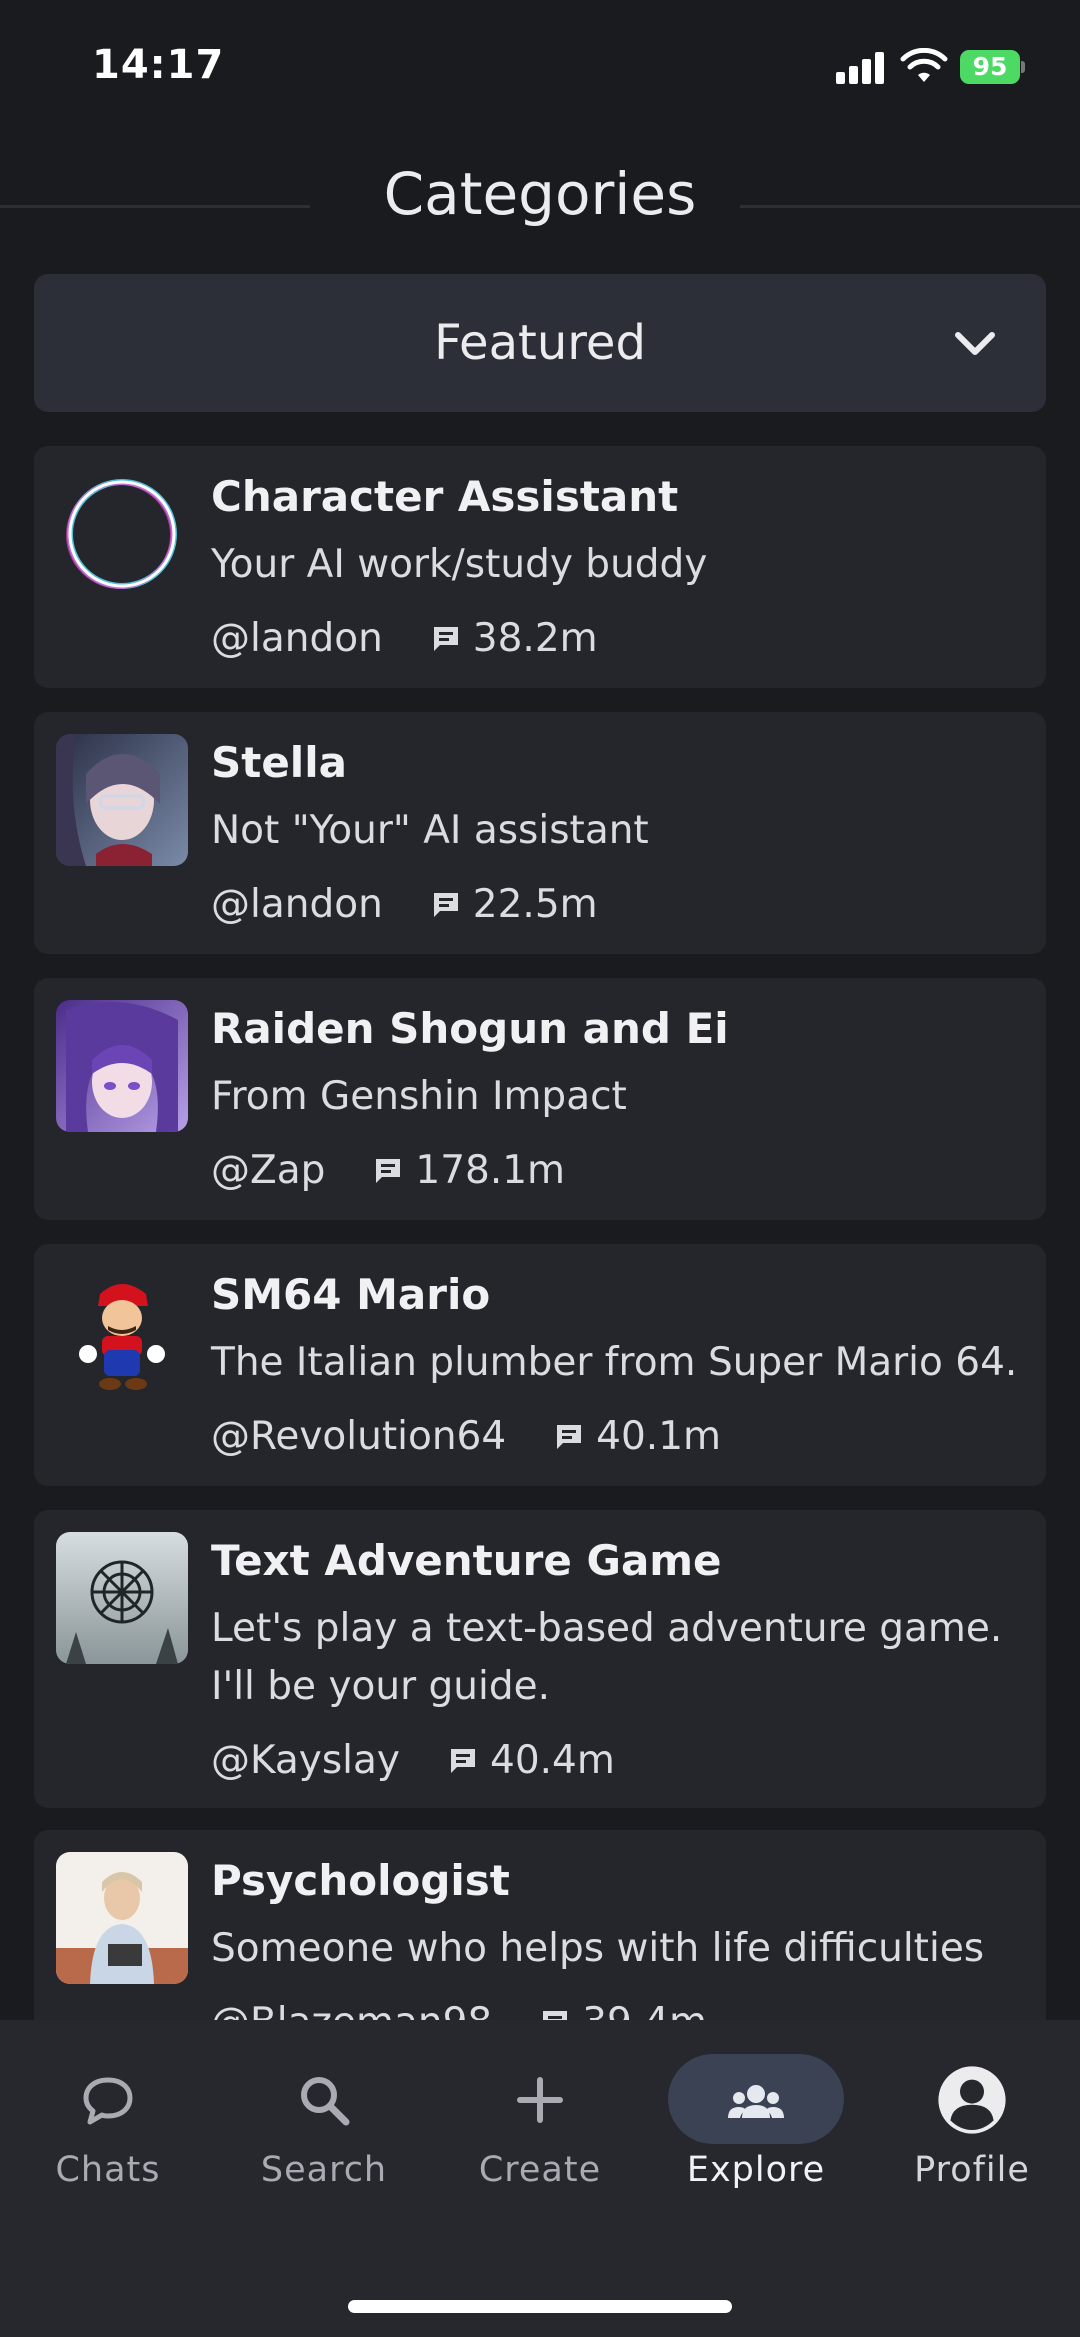  I want to click on bottom-nav: Chats Search Create Explore Profile, so click(540, 2178).